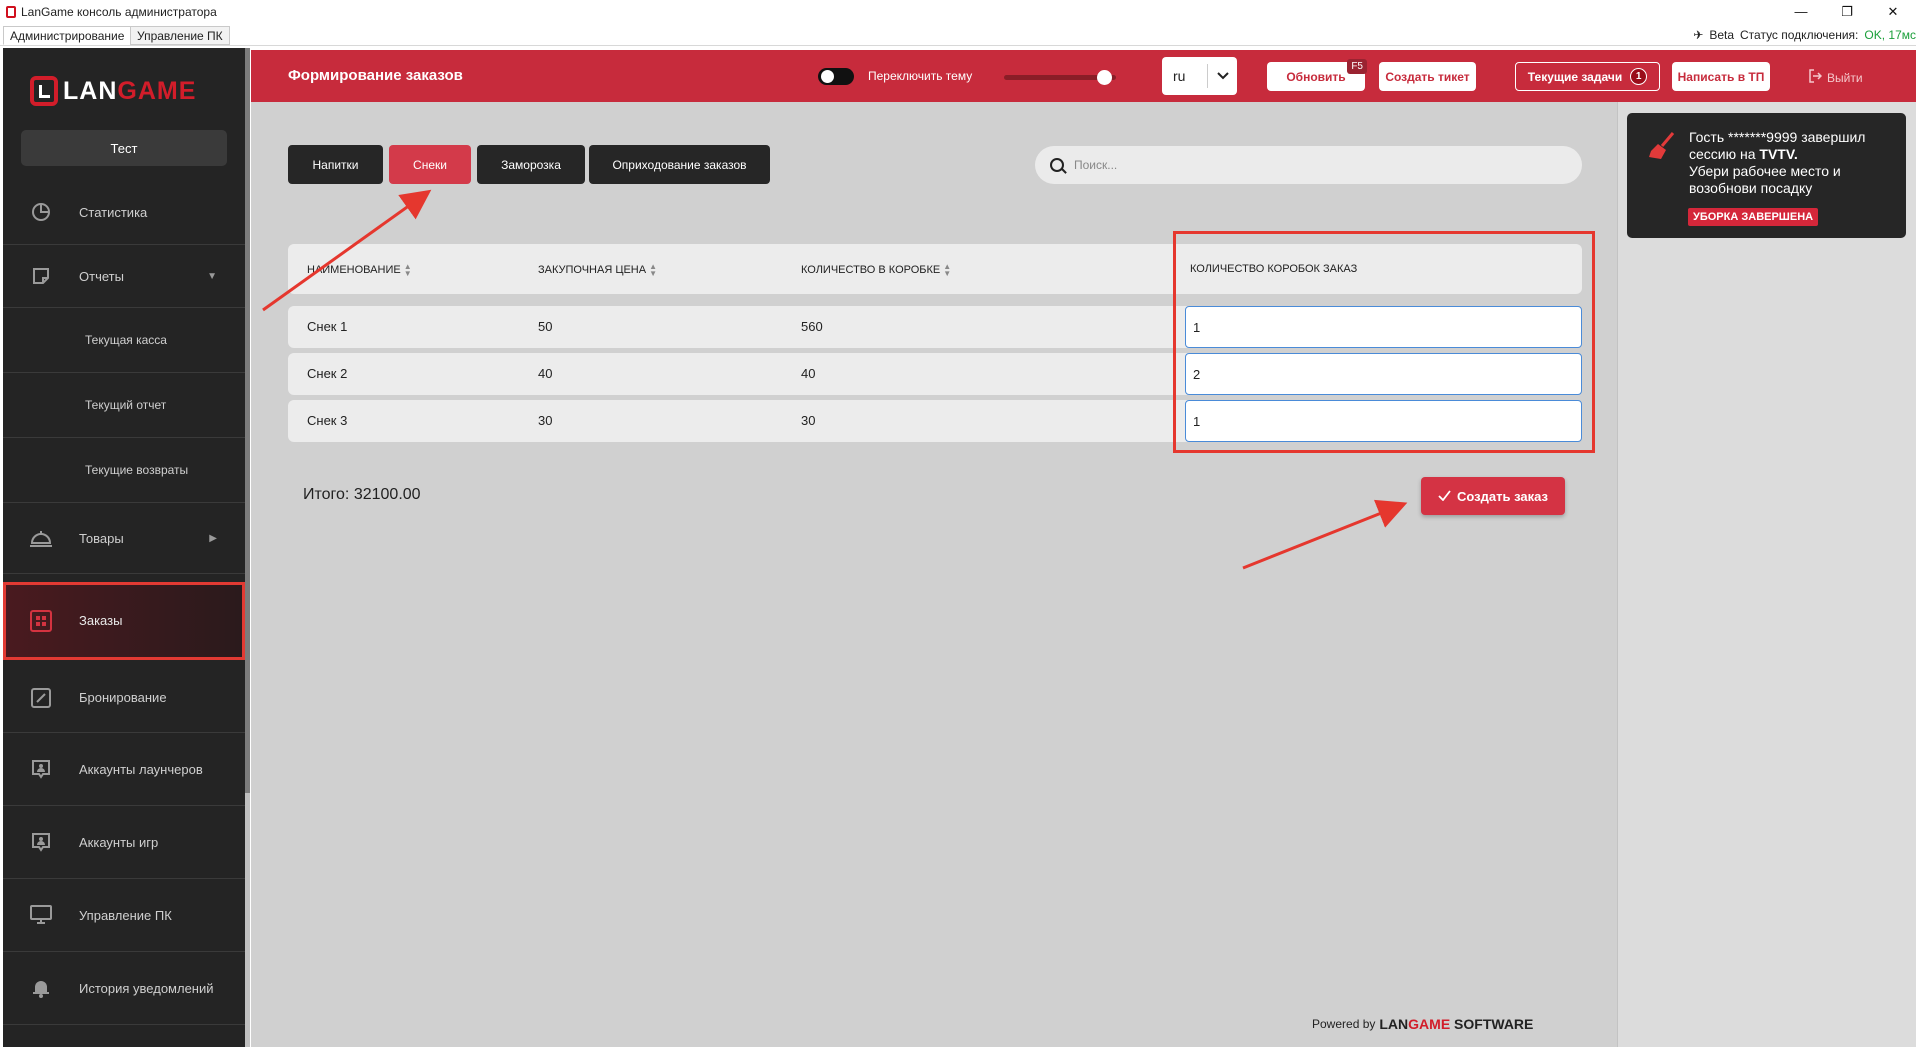 This screenshot has height=1047, width=1916. I want to click on report-icon, so click(41, 276).